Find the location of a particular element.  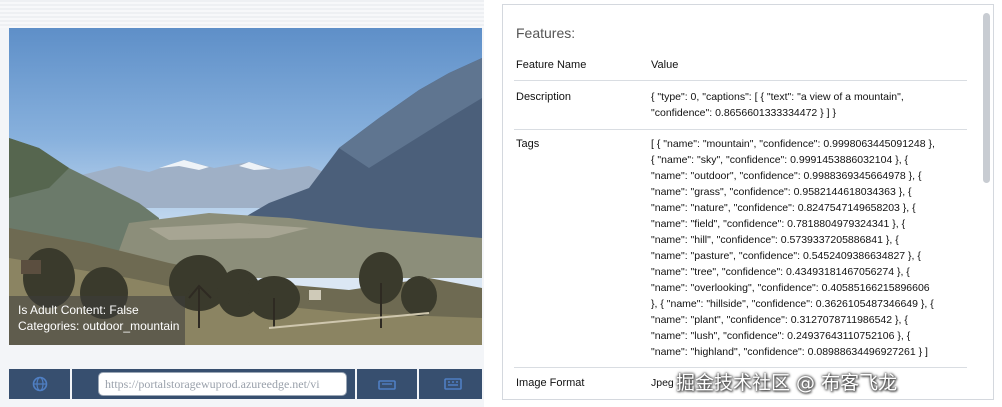

row-divider is located at coordinates (740, 129).